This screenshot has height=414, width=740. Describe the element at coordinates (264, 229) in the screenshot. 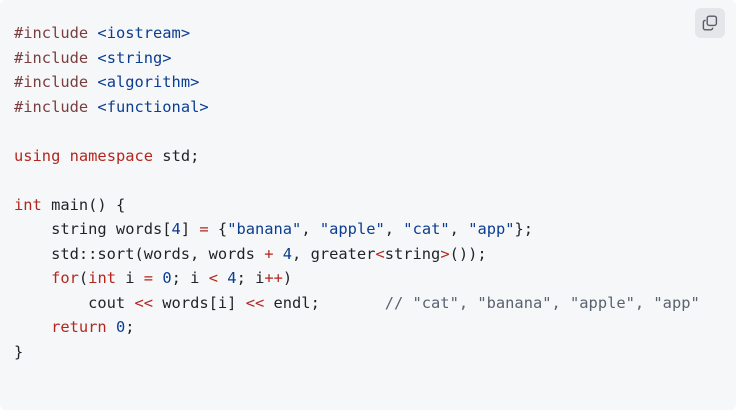

I see `code-token: "banana"` at that location.